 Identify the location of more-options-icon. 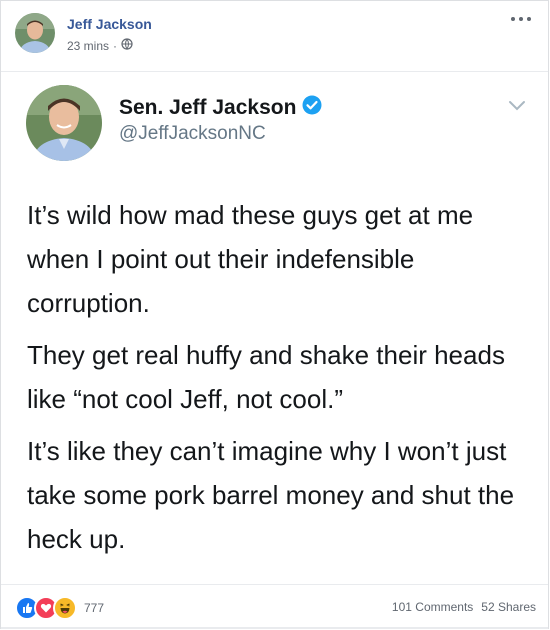
(521, 17).